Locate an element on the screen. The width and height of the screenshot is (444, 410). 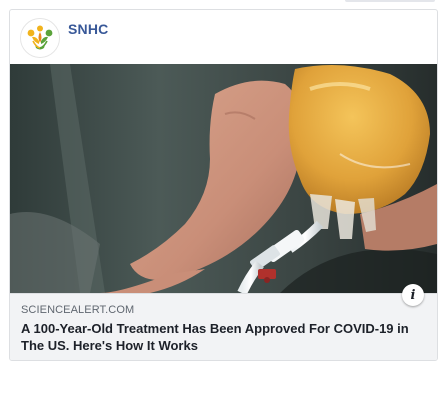
page-name-link: SNHC is located at coordinates (88, 29).